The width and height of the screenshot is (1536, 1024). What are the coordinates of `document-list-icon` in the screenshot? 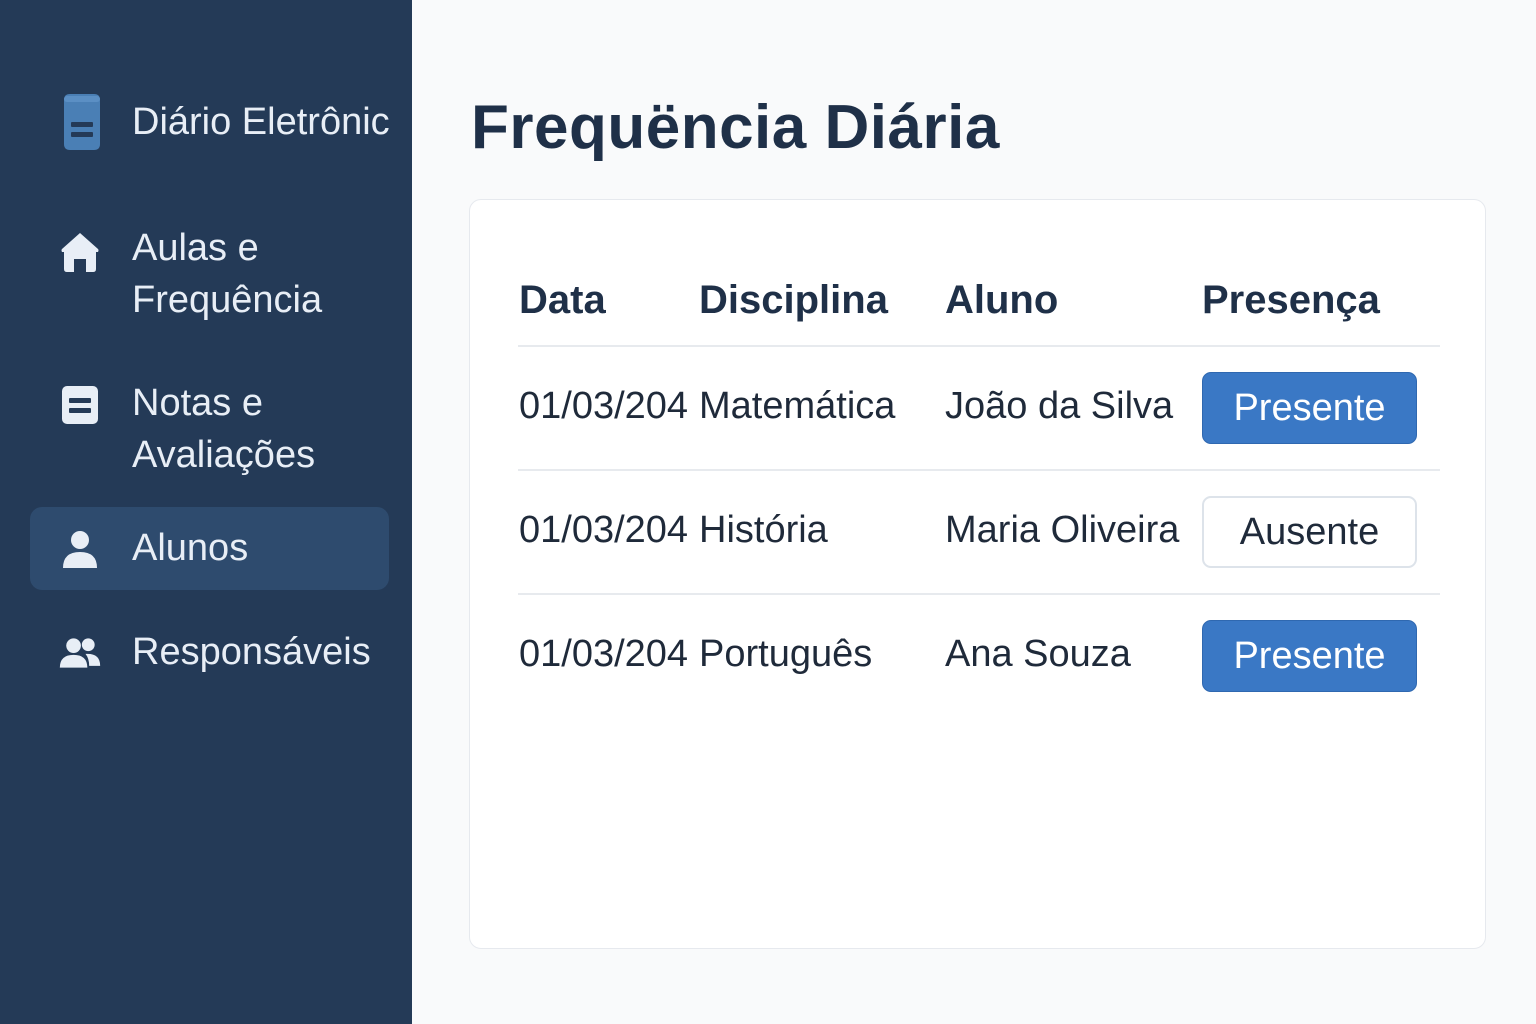 It's located at (80, 405).